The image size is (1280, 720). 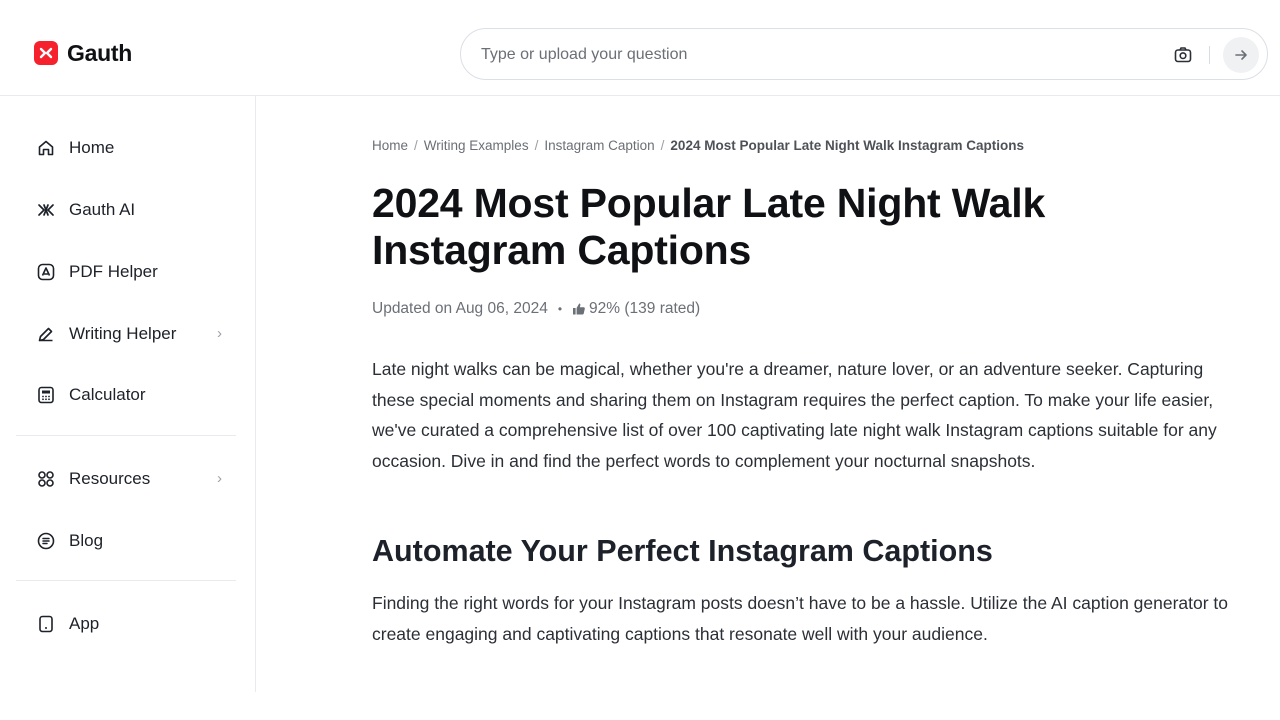 What do you see at coordinates (46, 272) in the screenshot?
I see `pdf-icon` at bounding box center [46, 272].